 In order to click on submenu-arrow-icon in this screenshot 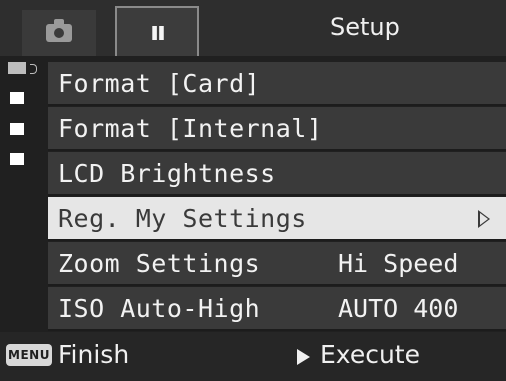, I will do `click(484, 219)`.